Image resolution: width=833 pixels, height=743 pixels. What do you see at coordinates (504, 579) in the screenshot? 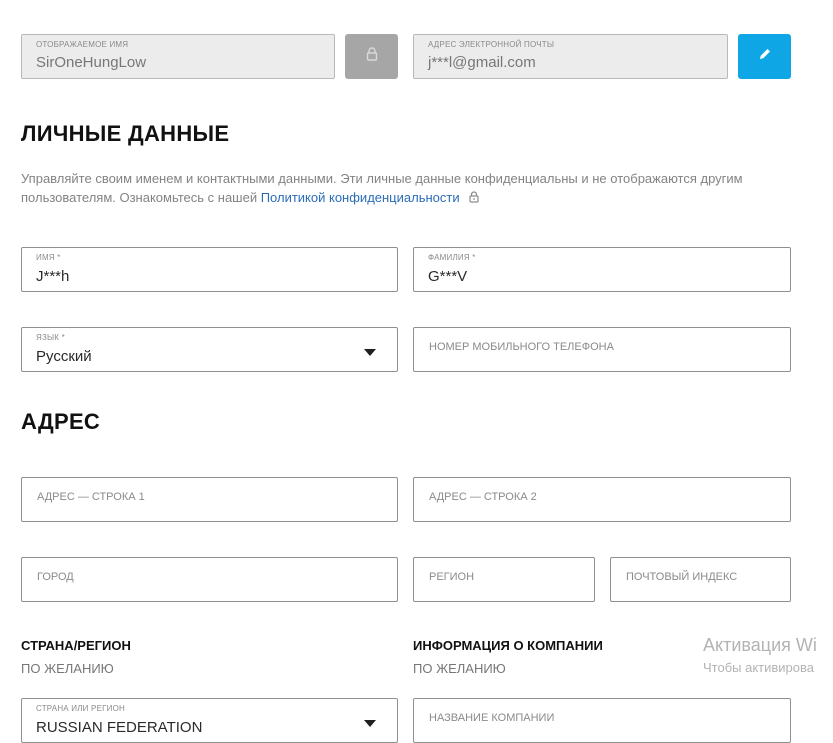
I see `region-field: РЕГИОН` at bounding box center [504, 579].